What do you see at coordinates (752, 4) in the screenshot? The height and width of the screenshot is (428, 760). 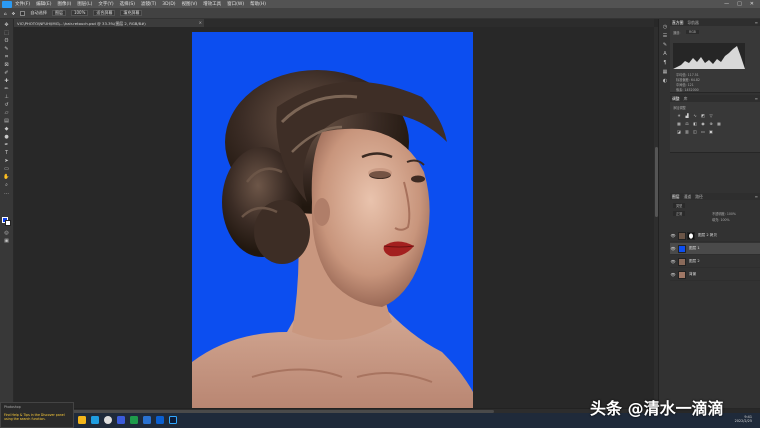 I see `close-button: ✕` at bounding box center [752, 4].